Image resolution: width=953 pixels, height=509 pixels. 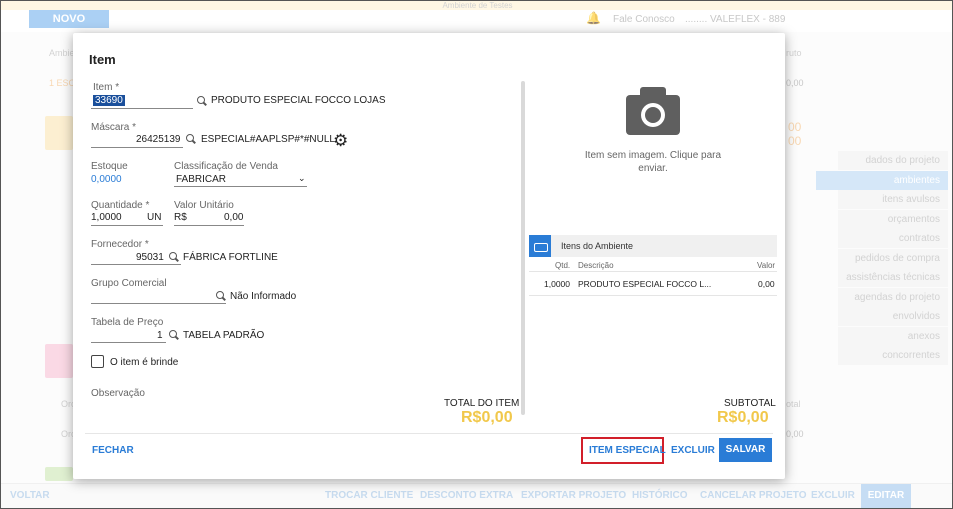 I want to click on subtotal-value: R$0,00, so click(x=743, y=417).